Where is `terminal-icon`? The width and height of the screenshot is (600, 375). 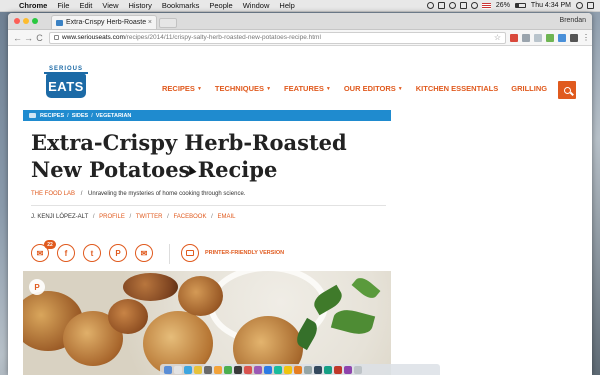 terminal-icon is located at coordinates (208, 369).